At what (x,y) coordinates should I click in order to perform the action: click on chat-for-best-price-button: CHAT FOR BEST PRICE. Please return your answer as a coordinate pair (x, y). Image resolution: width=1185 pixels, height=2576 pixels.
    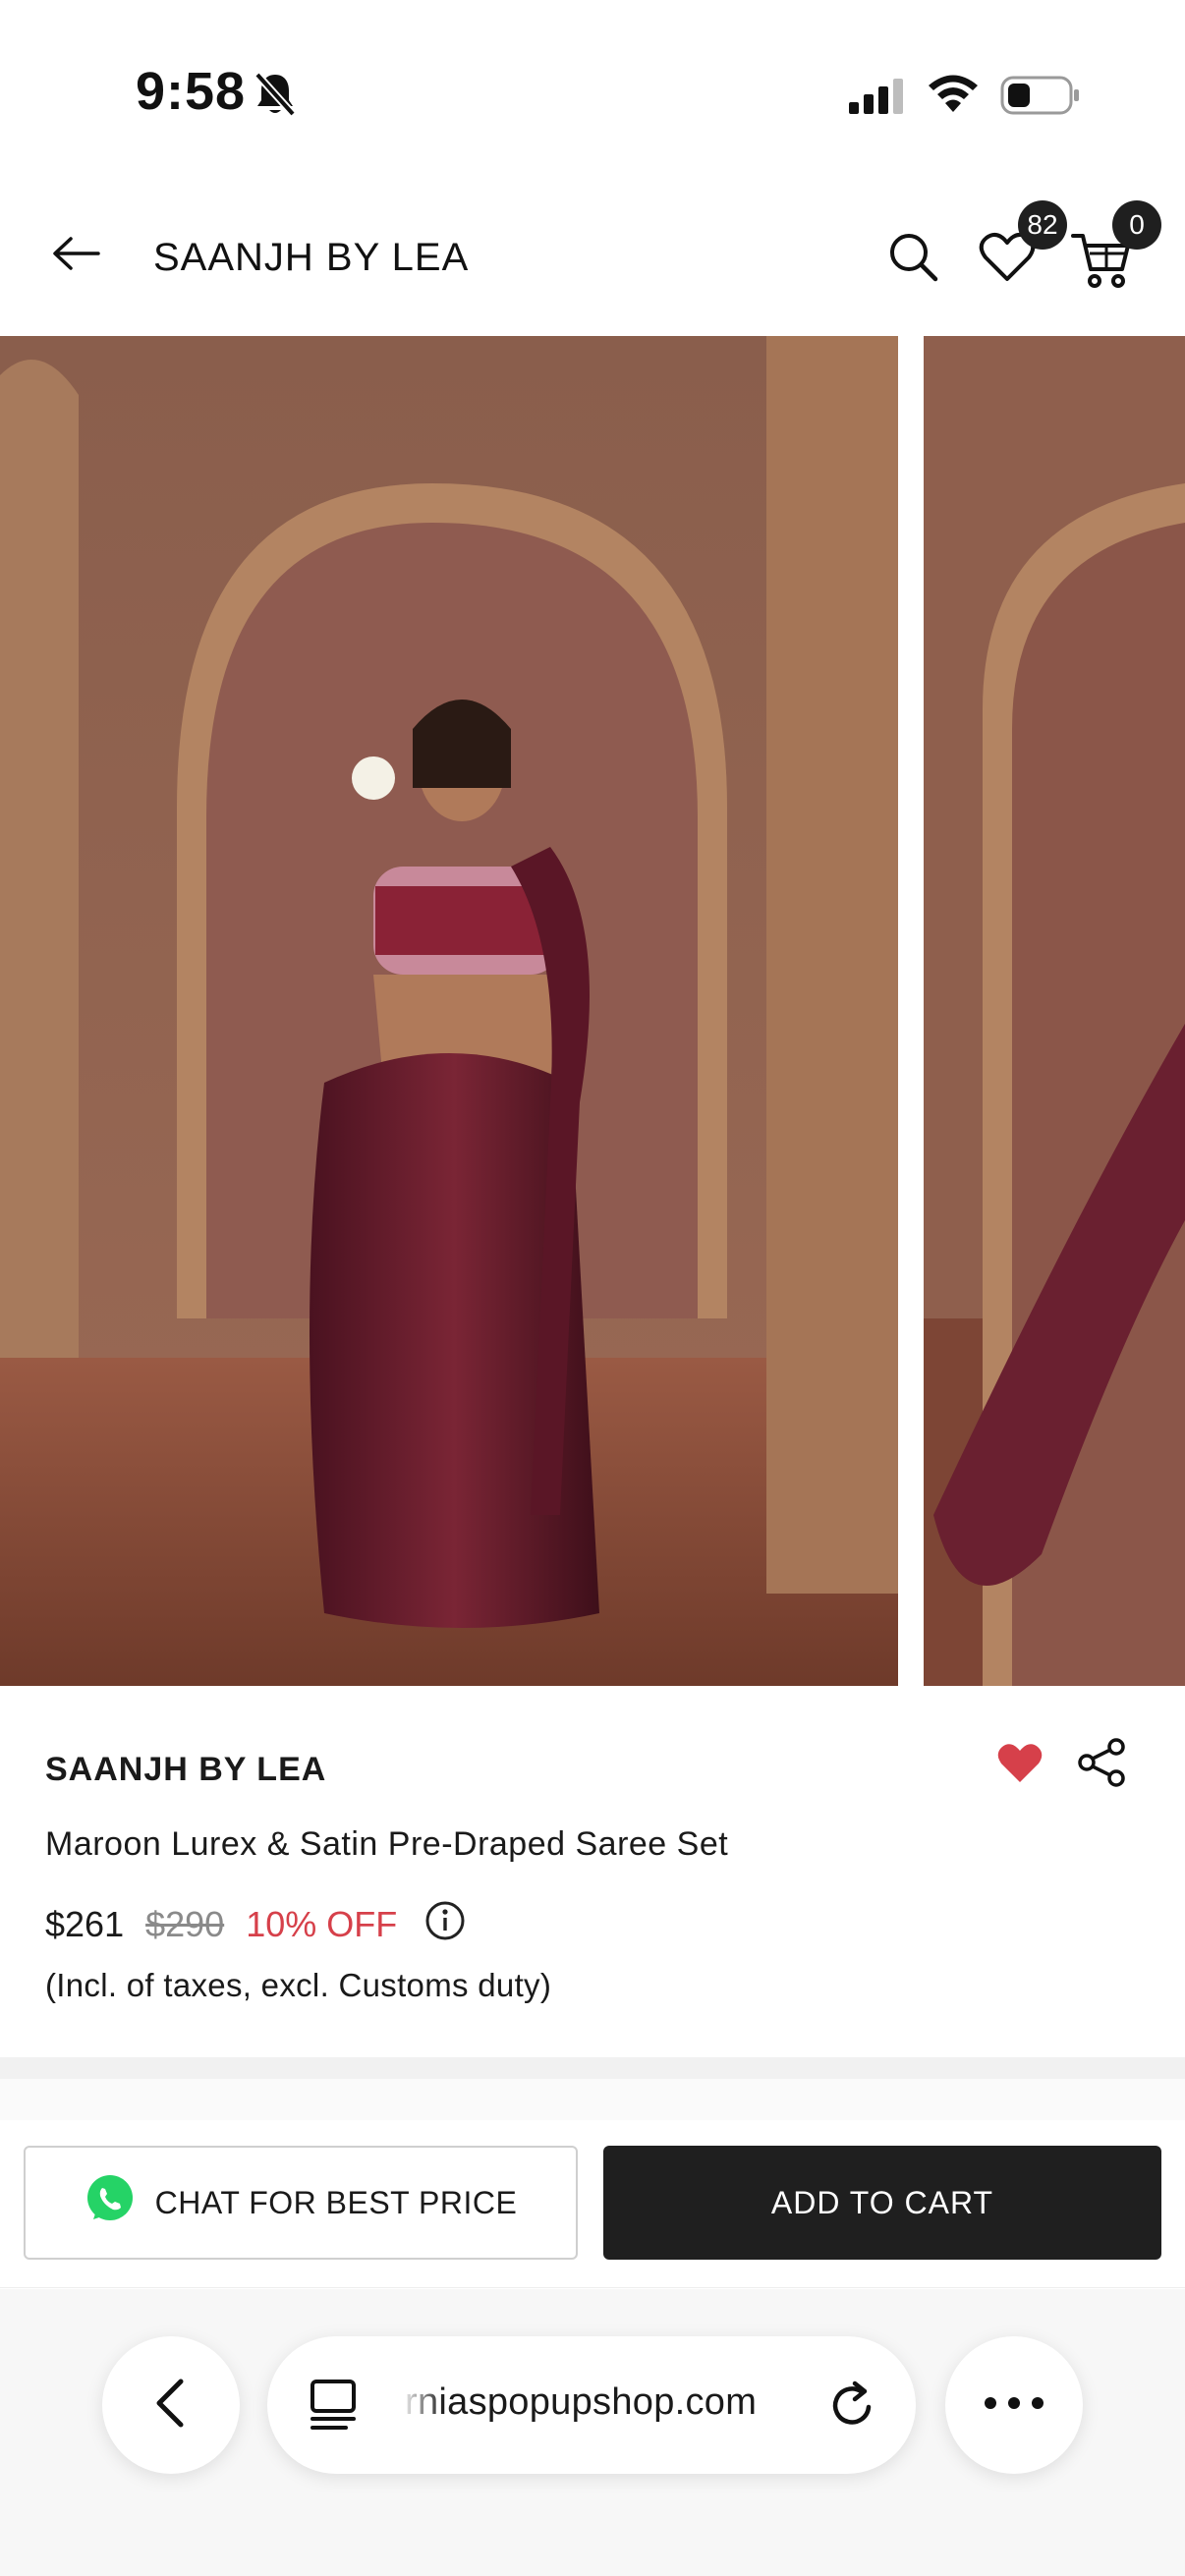
    Looking at the image, I should click on (301, 2203).